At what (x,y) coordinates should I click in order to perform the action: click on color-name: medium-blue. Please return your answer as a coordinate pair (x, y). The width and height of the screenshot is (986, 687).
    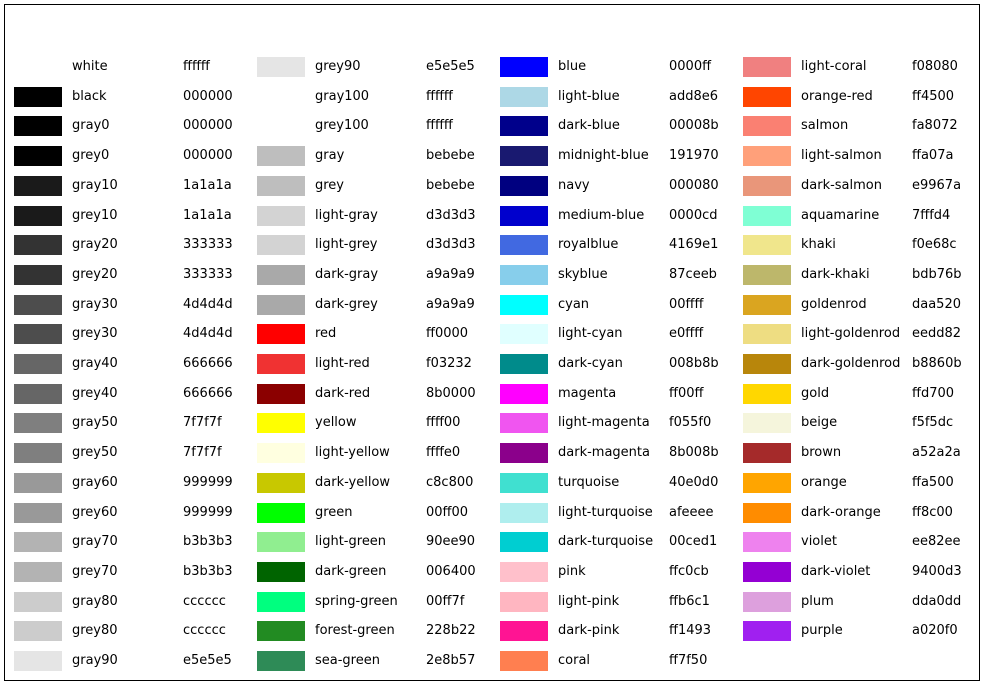
    Looking at the image, I should click on (601, 215).